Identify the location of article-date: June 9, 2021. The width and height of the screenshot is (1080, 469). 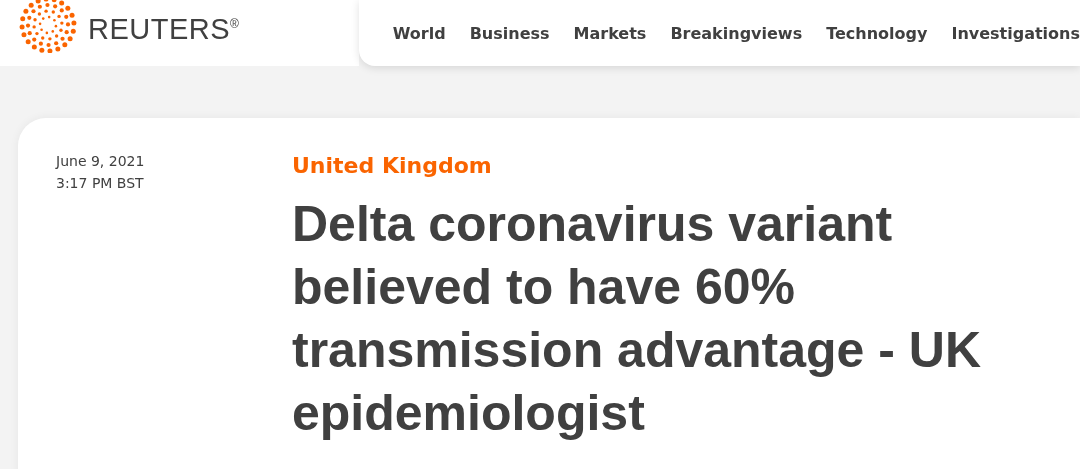
(101, 161).